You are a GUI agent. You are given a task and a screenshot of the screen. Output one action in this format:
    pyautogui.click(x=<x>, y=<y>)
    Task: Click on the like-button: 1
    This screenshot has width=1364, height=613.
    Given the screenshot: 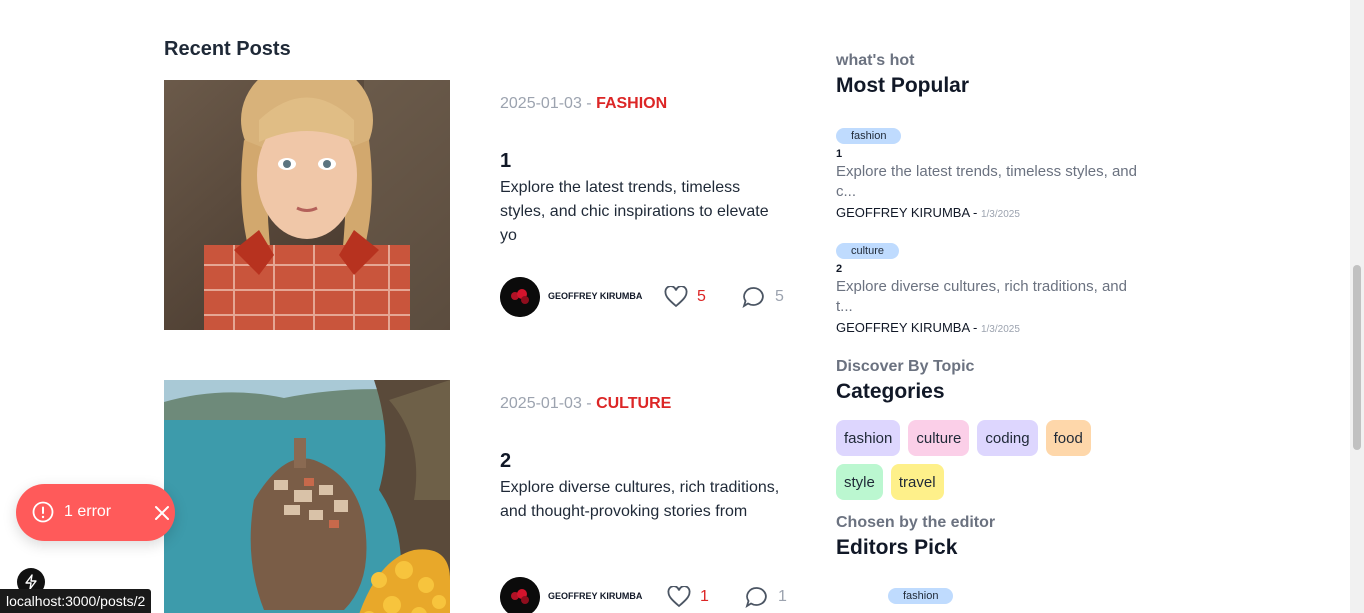 What is the action you would take?
    pyautogui.click(x=688, y=597)
    